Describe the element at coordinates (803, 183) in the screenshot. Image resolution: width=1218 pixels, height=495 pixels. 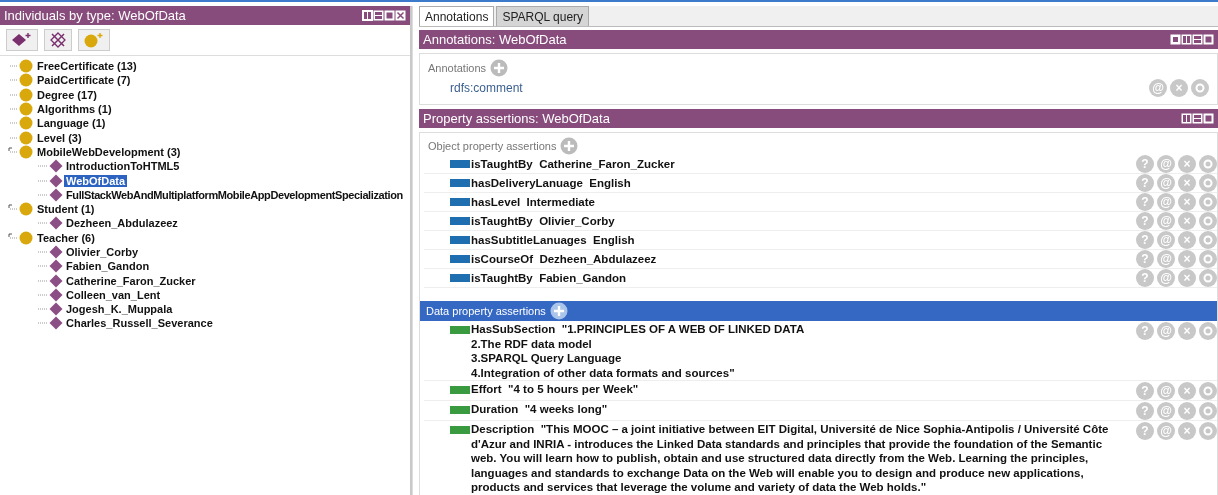
I see `property-assertion: hasDeliveryLanuage English` at that location.